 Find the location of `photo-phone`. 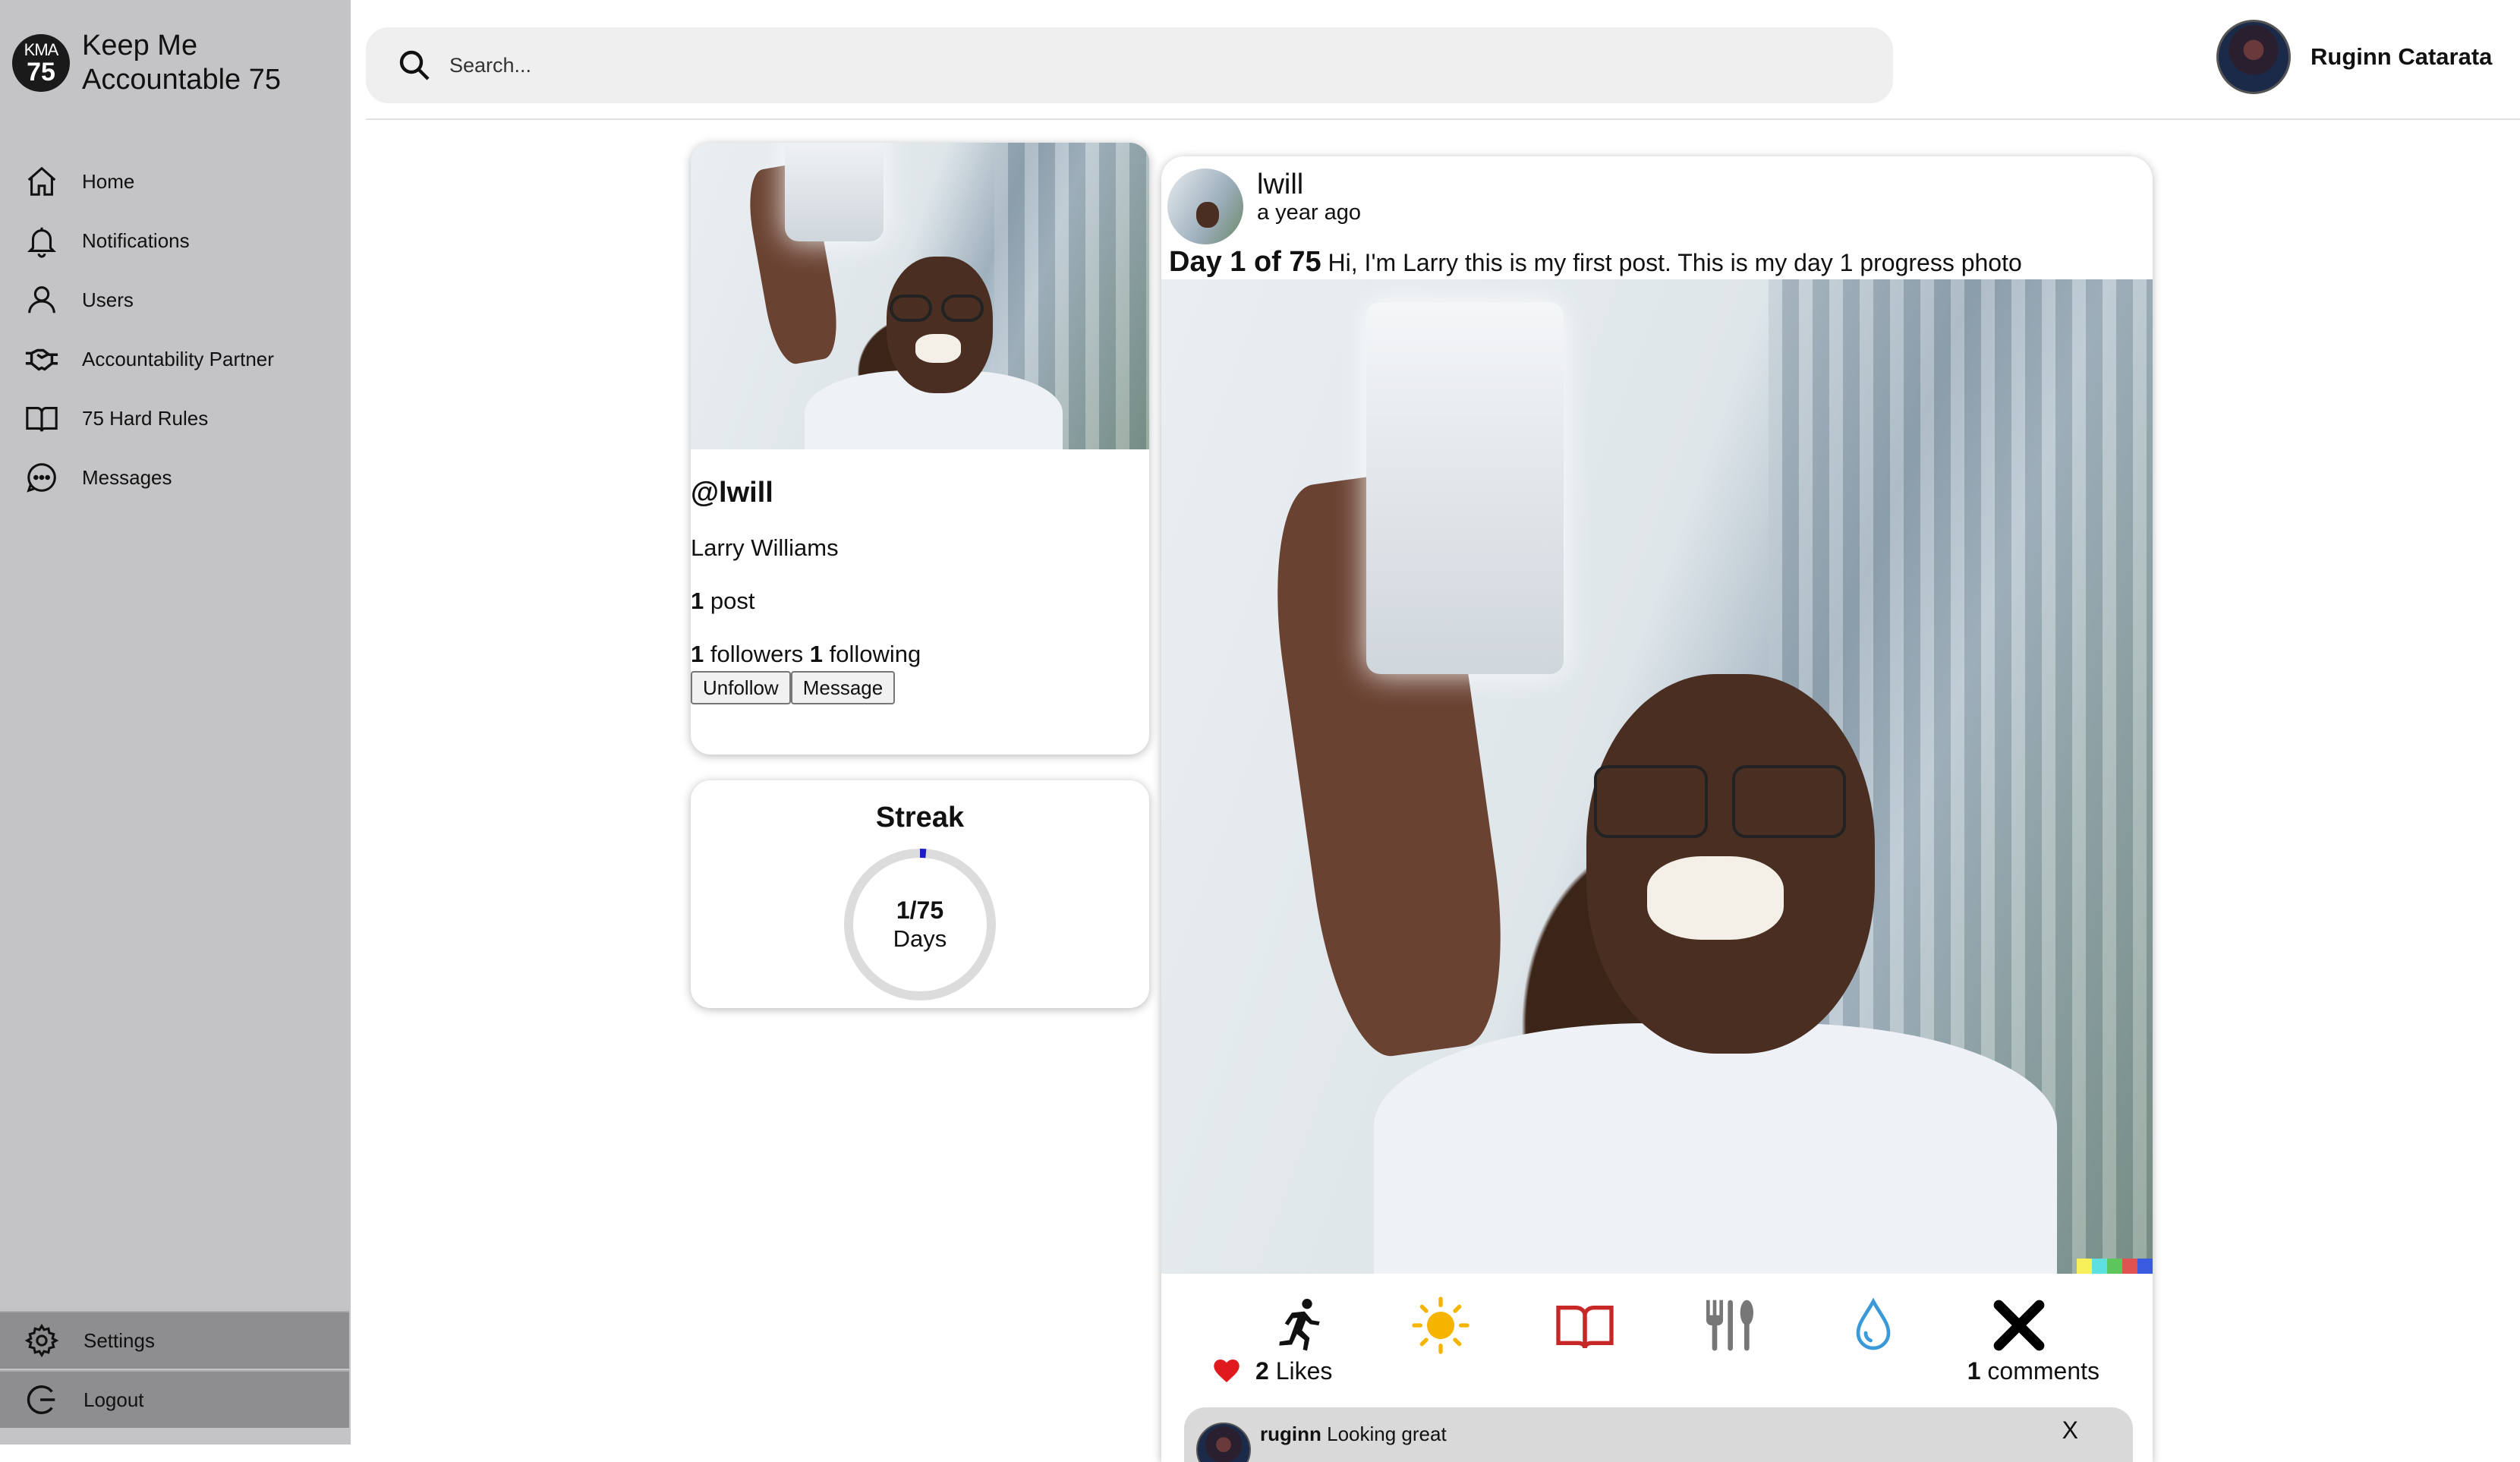

photo-phone is located at coordinates (834, 192).